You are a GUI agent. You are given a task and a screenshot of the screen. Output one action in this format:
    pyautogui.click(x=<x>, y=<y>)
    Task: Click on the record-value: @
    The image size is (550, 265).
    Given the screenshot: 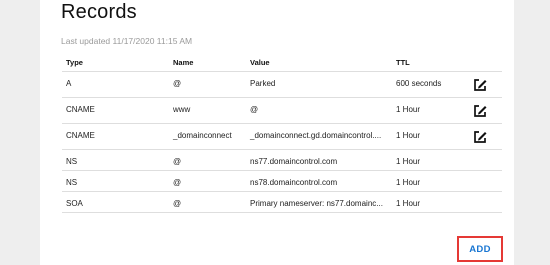 What is the action you would take?
    pyautogui.click(x=319, y=110)
    